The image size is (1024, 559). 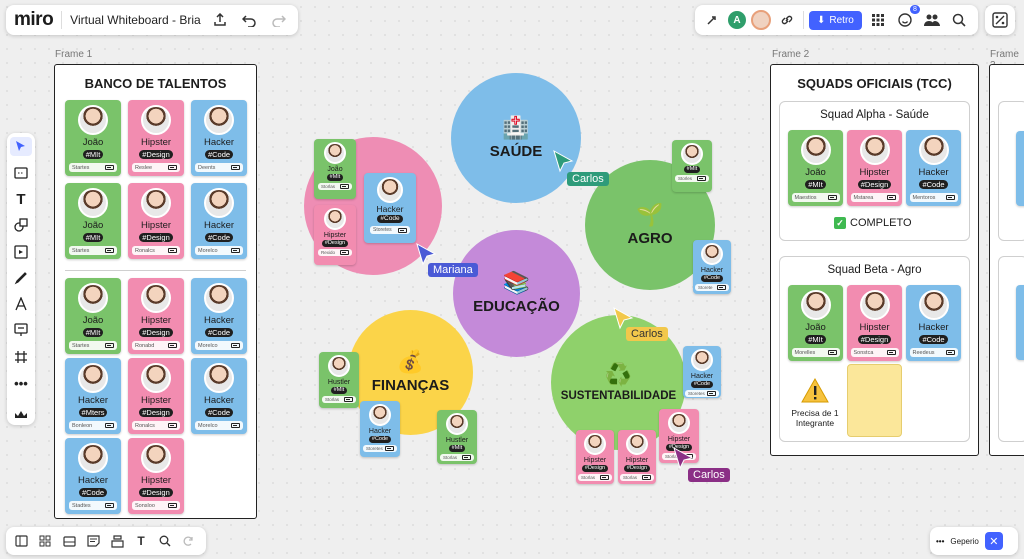 What do you see at coordinates (156, 138) in the screenshot?
I see `talent-card: Hipster #Design Reslee` at bounding box center [156, 138].